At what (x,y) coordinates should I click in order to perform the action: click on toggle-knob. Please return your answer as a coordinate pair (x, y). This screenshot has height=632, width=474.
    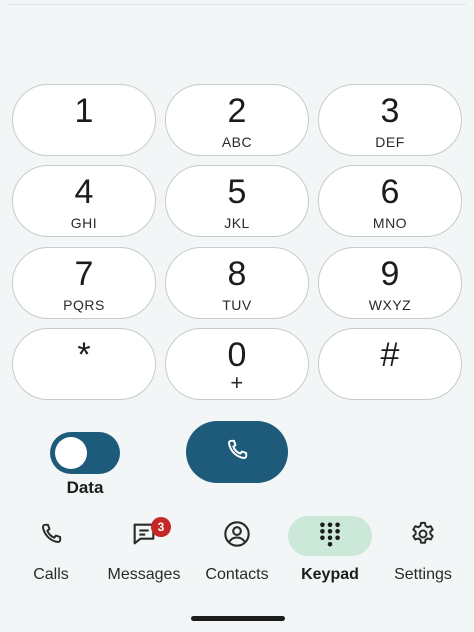
    Looking at the image, I should click on (71, 453).